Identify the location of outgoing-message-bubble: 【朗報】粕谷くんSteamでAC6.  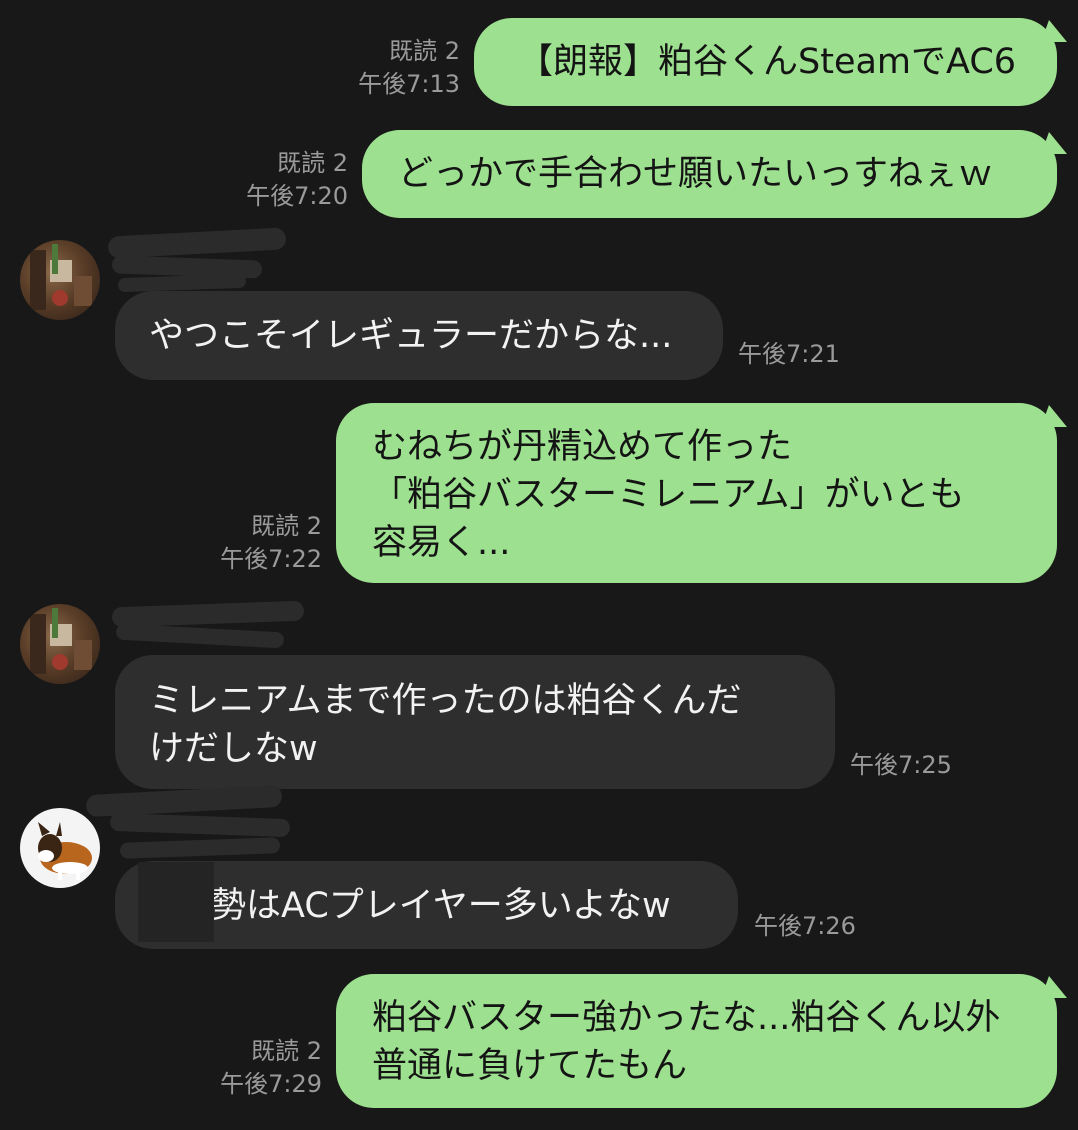
(765, 62).